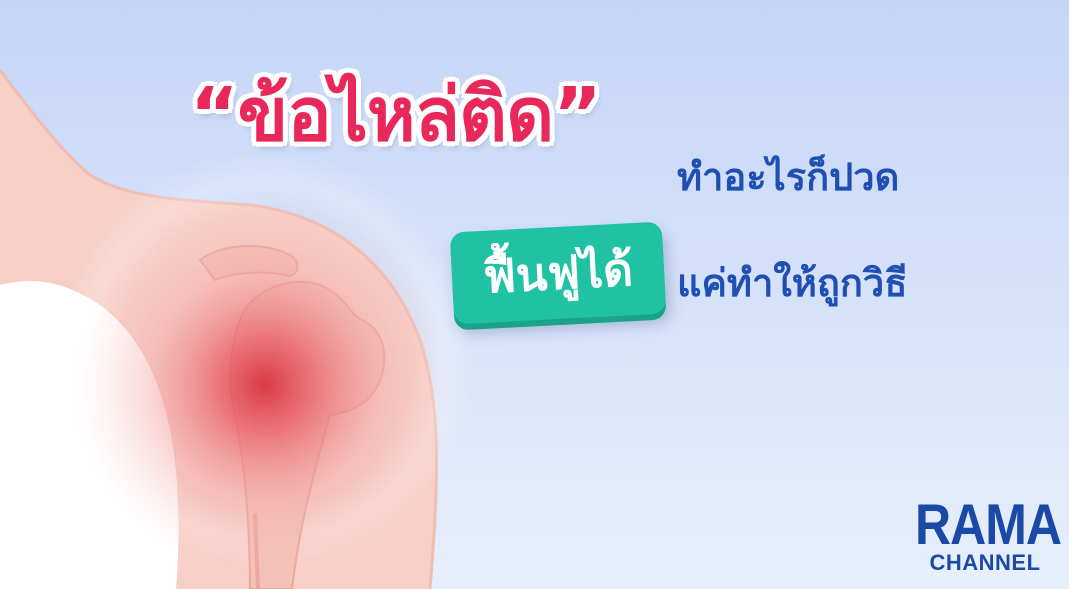  Describe the element at coordinates (396, 115) in the screenshot. I see `headline-title: “ข้อไหล่ติด”` at that location.